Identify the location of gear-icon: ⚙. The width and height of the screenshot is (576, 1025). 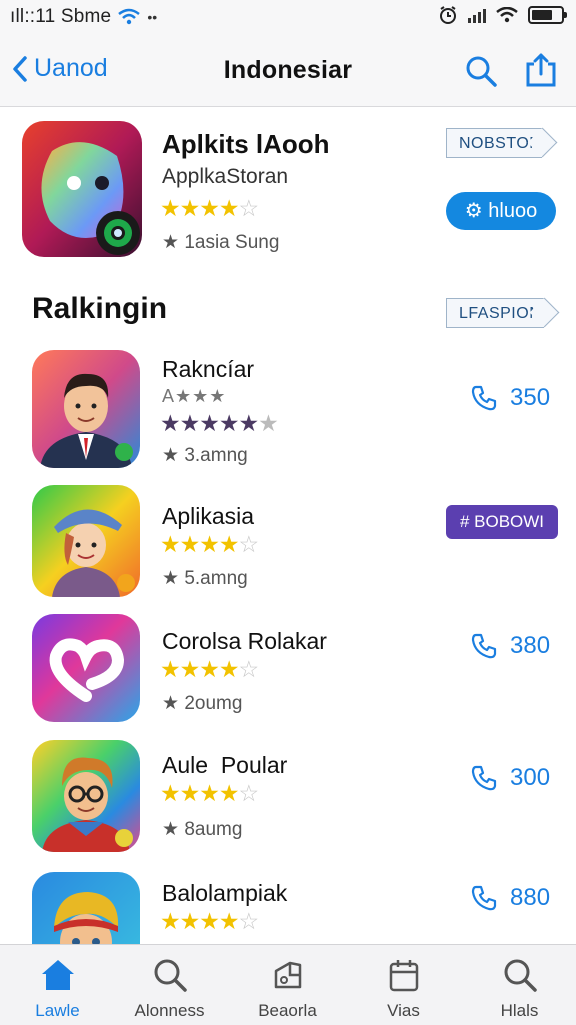
(473, 211).